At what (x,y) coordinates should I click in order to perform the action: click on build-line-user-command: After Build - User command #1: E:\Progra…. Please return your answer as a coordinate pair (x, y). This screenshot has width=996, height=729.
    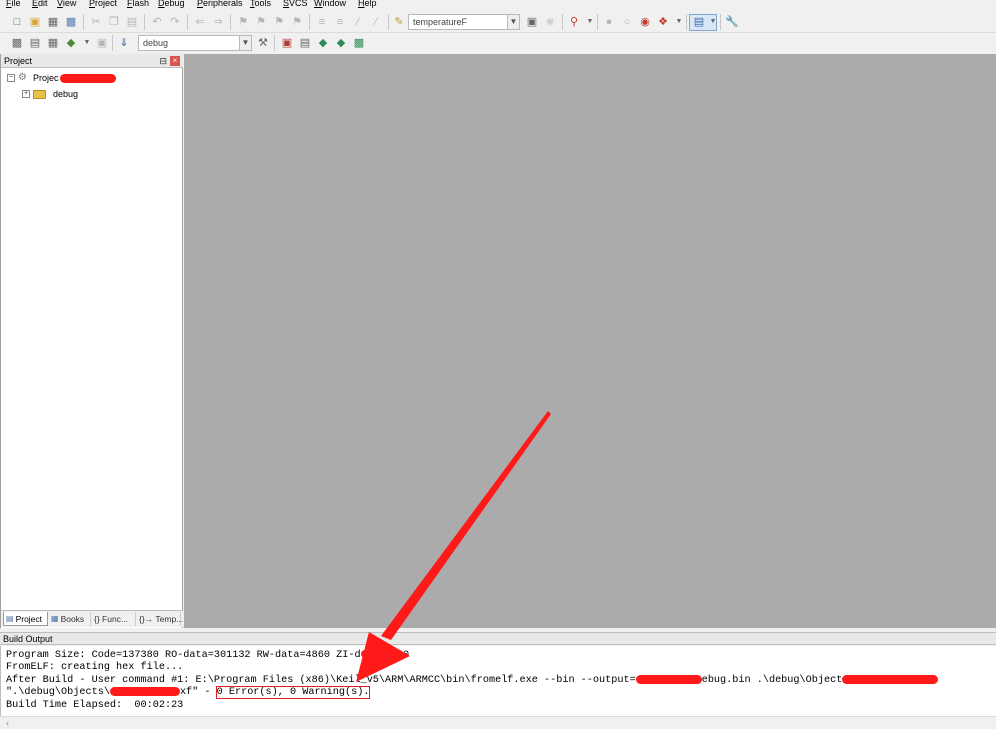
    Looking at the image, I should click on (472, 681).